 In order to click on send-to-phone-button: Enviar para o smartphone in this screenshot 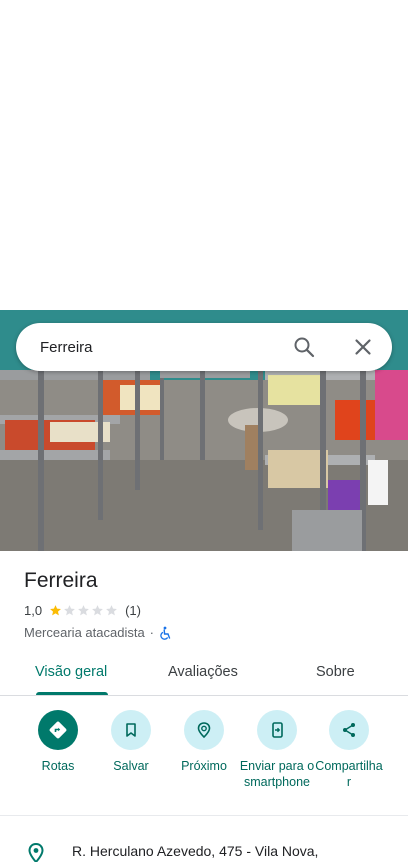, I will do `click(277, 750)`.